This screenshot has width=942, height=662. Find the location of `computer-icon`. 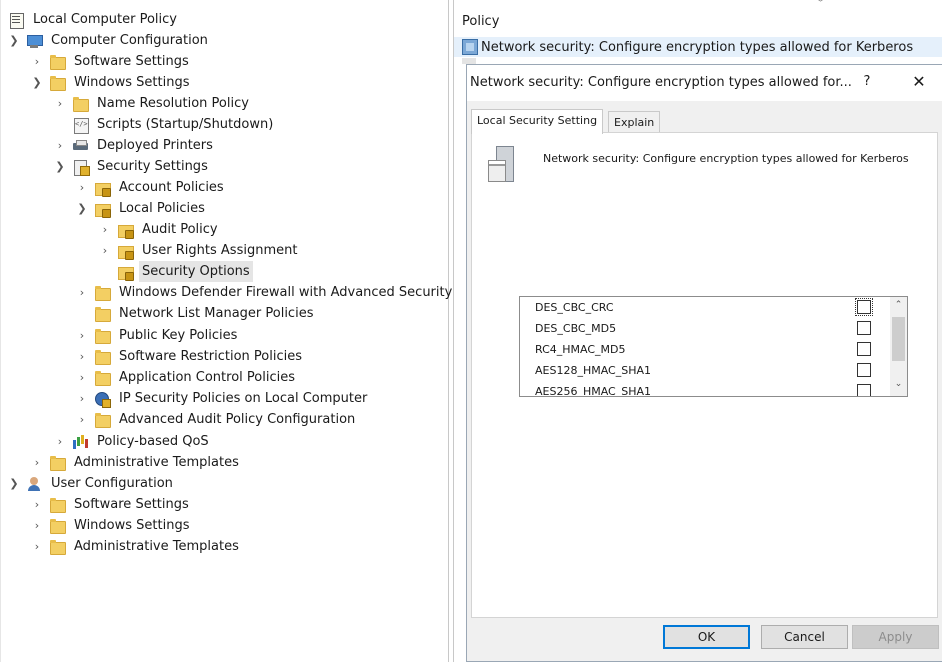

computer-icon is located at coordinates (34, 41).